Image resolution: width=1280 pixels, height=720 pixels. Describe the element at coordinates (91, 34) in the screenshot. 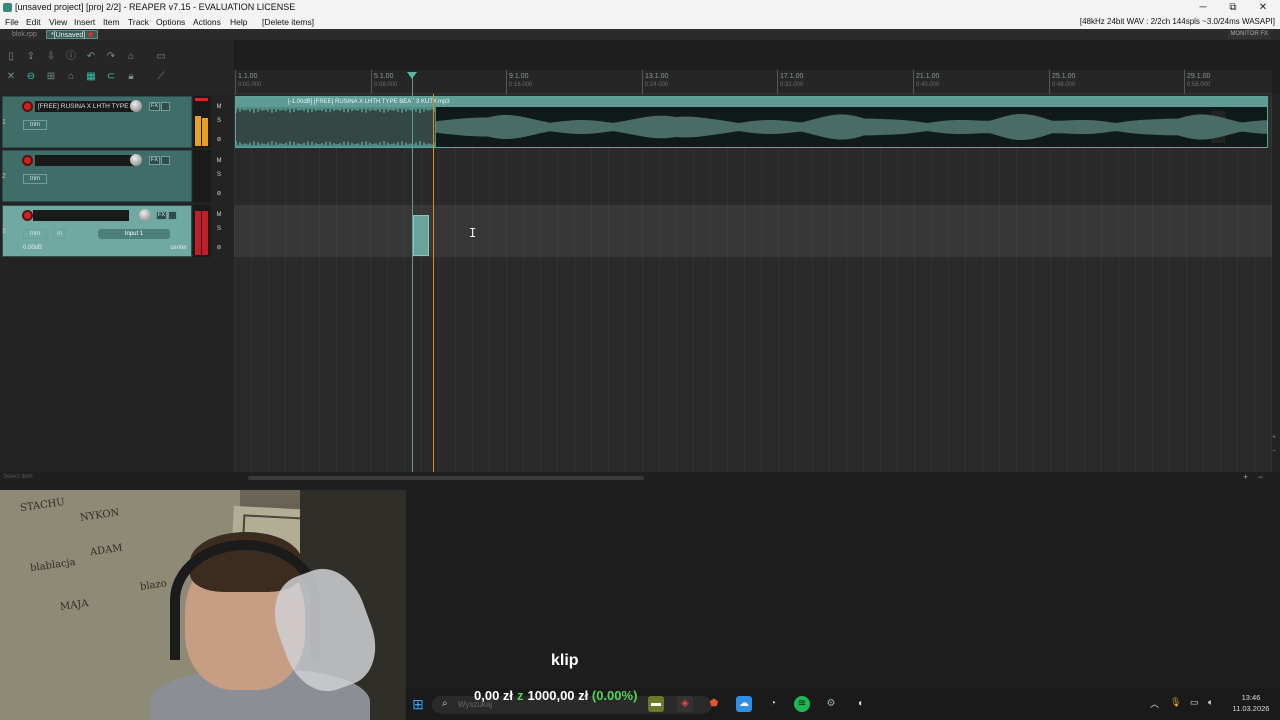

I see `close-tab-icon` at that location.